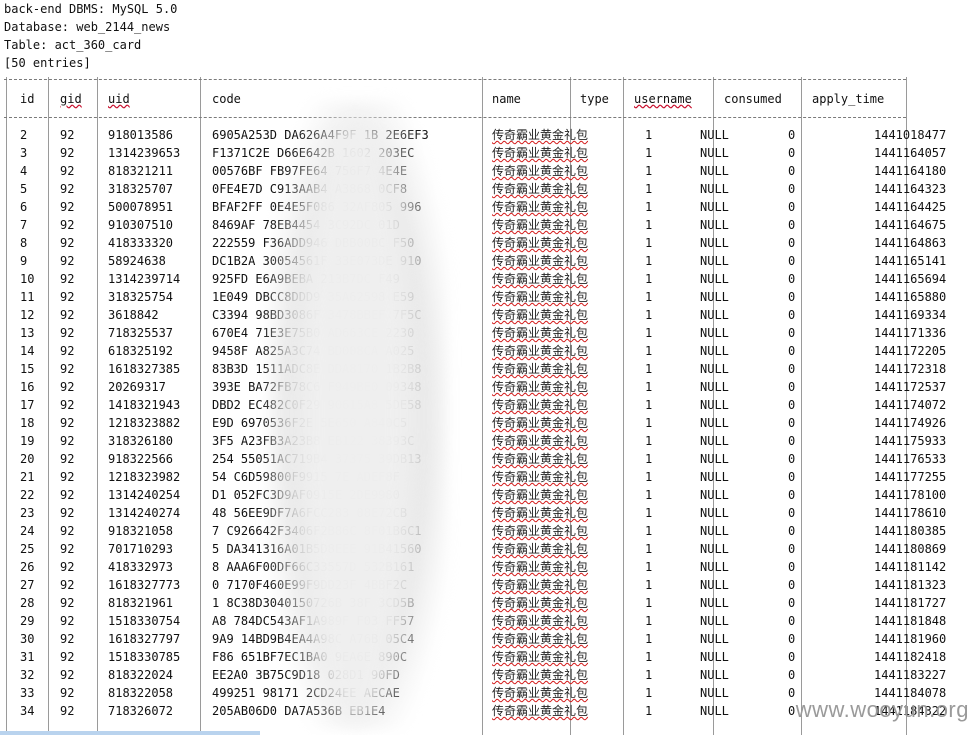 This screenshot has width=979, height=735. I want to click on table-cell-id: 29, so click(27, 621).